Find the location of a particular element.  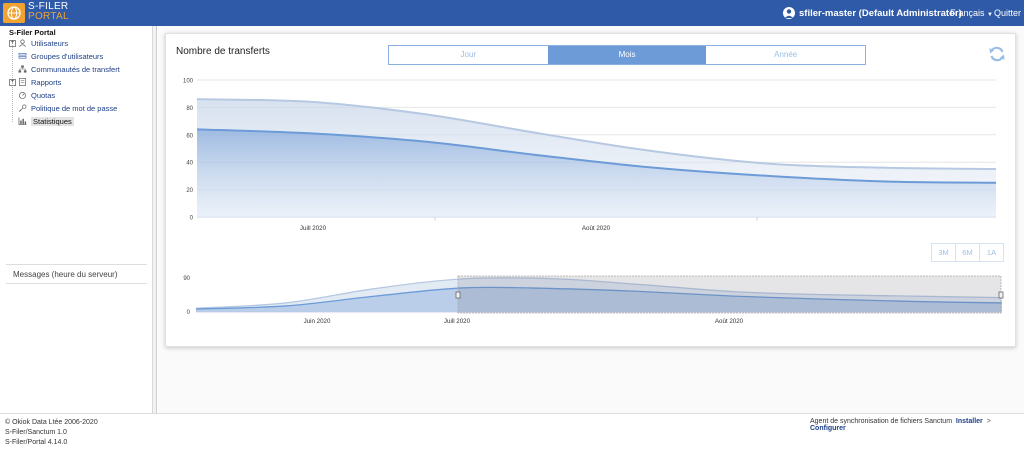

user-icon is located at coordinates (22, 43).